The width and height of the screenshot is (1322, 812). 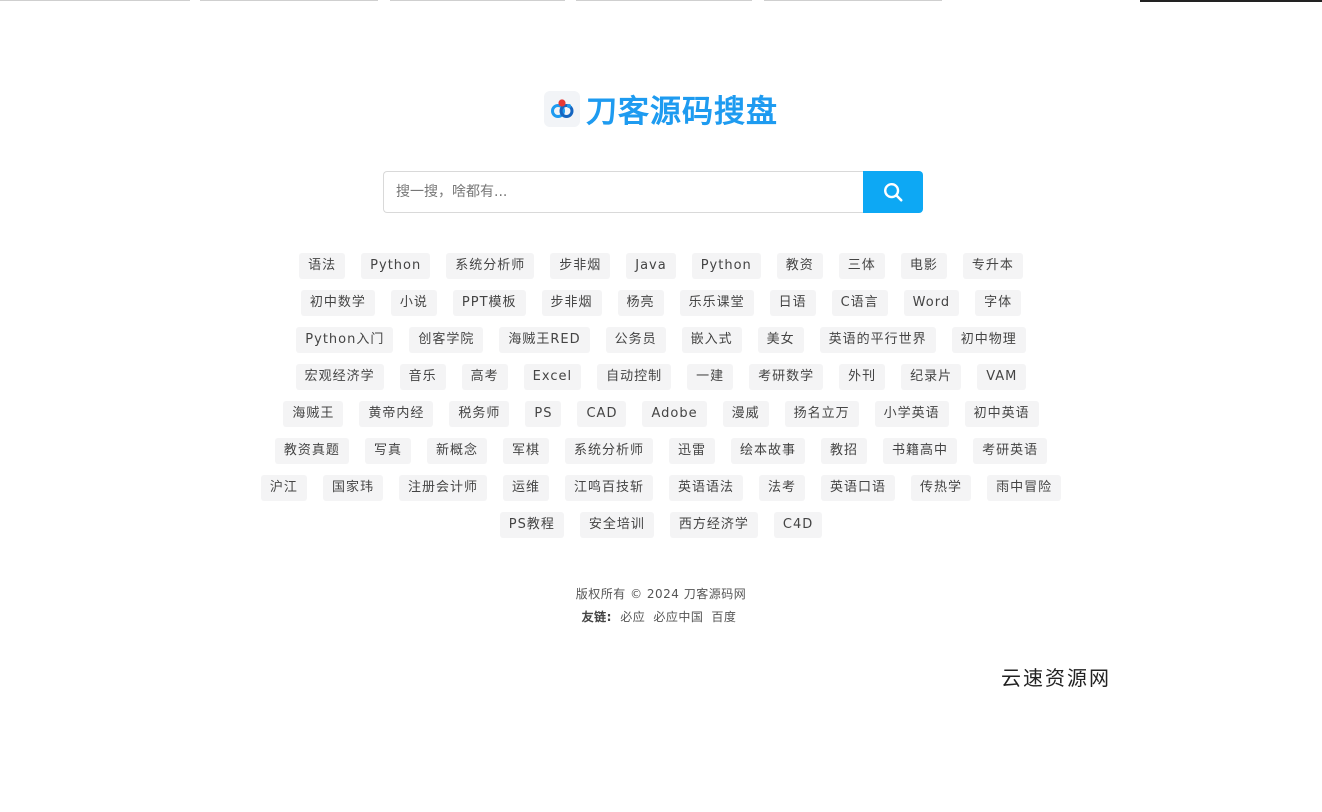 What do you see at coordinates (283, 488) in the screenshot?
I see `search-tag: 沪江` at bounding box center [283, 488].